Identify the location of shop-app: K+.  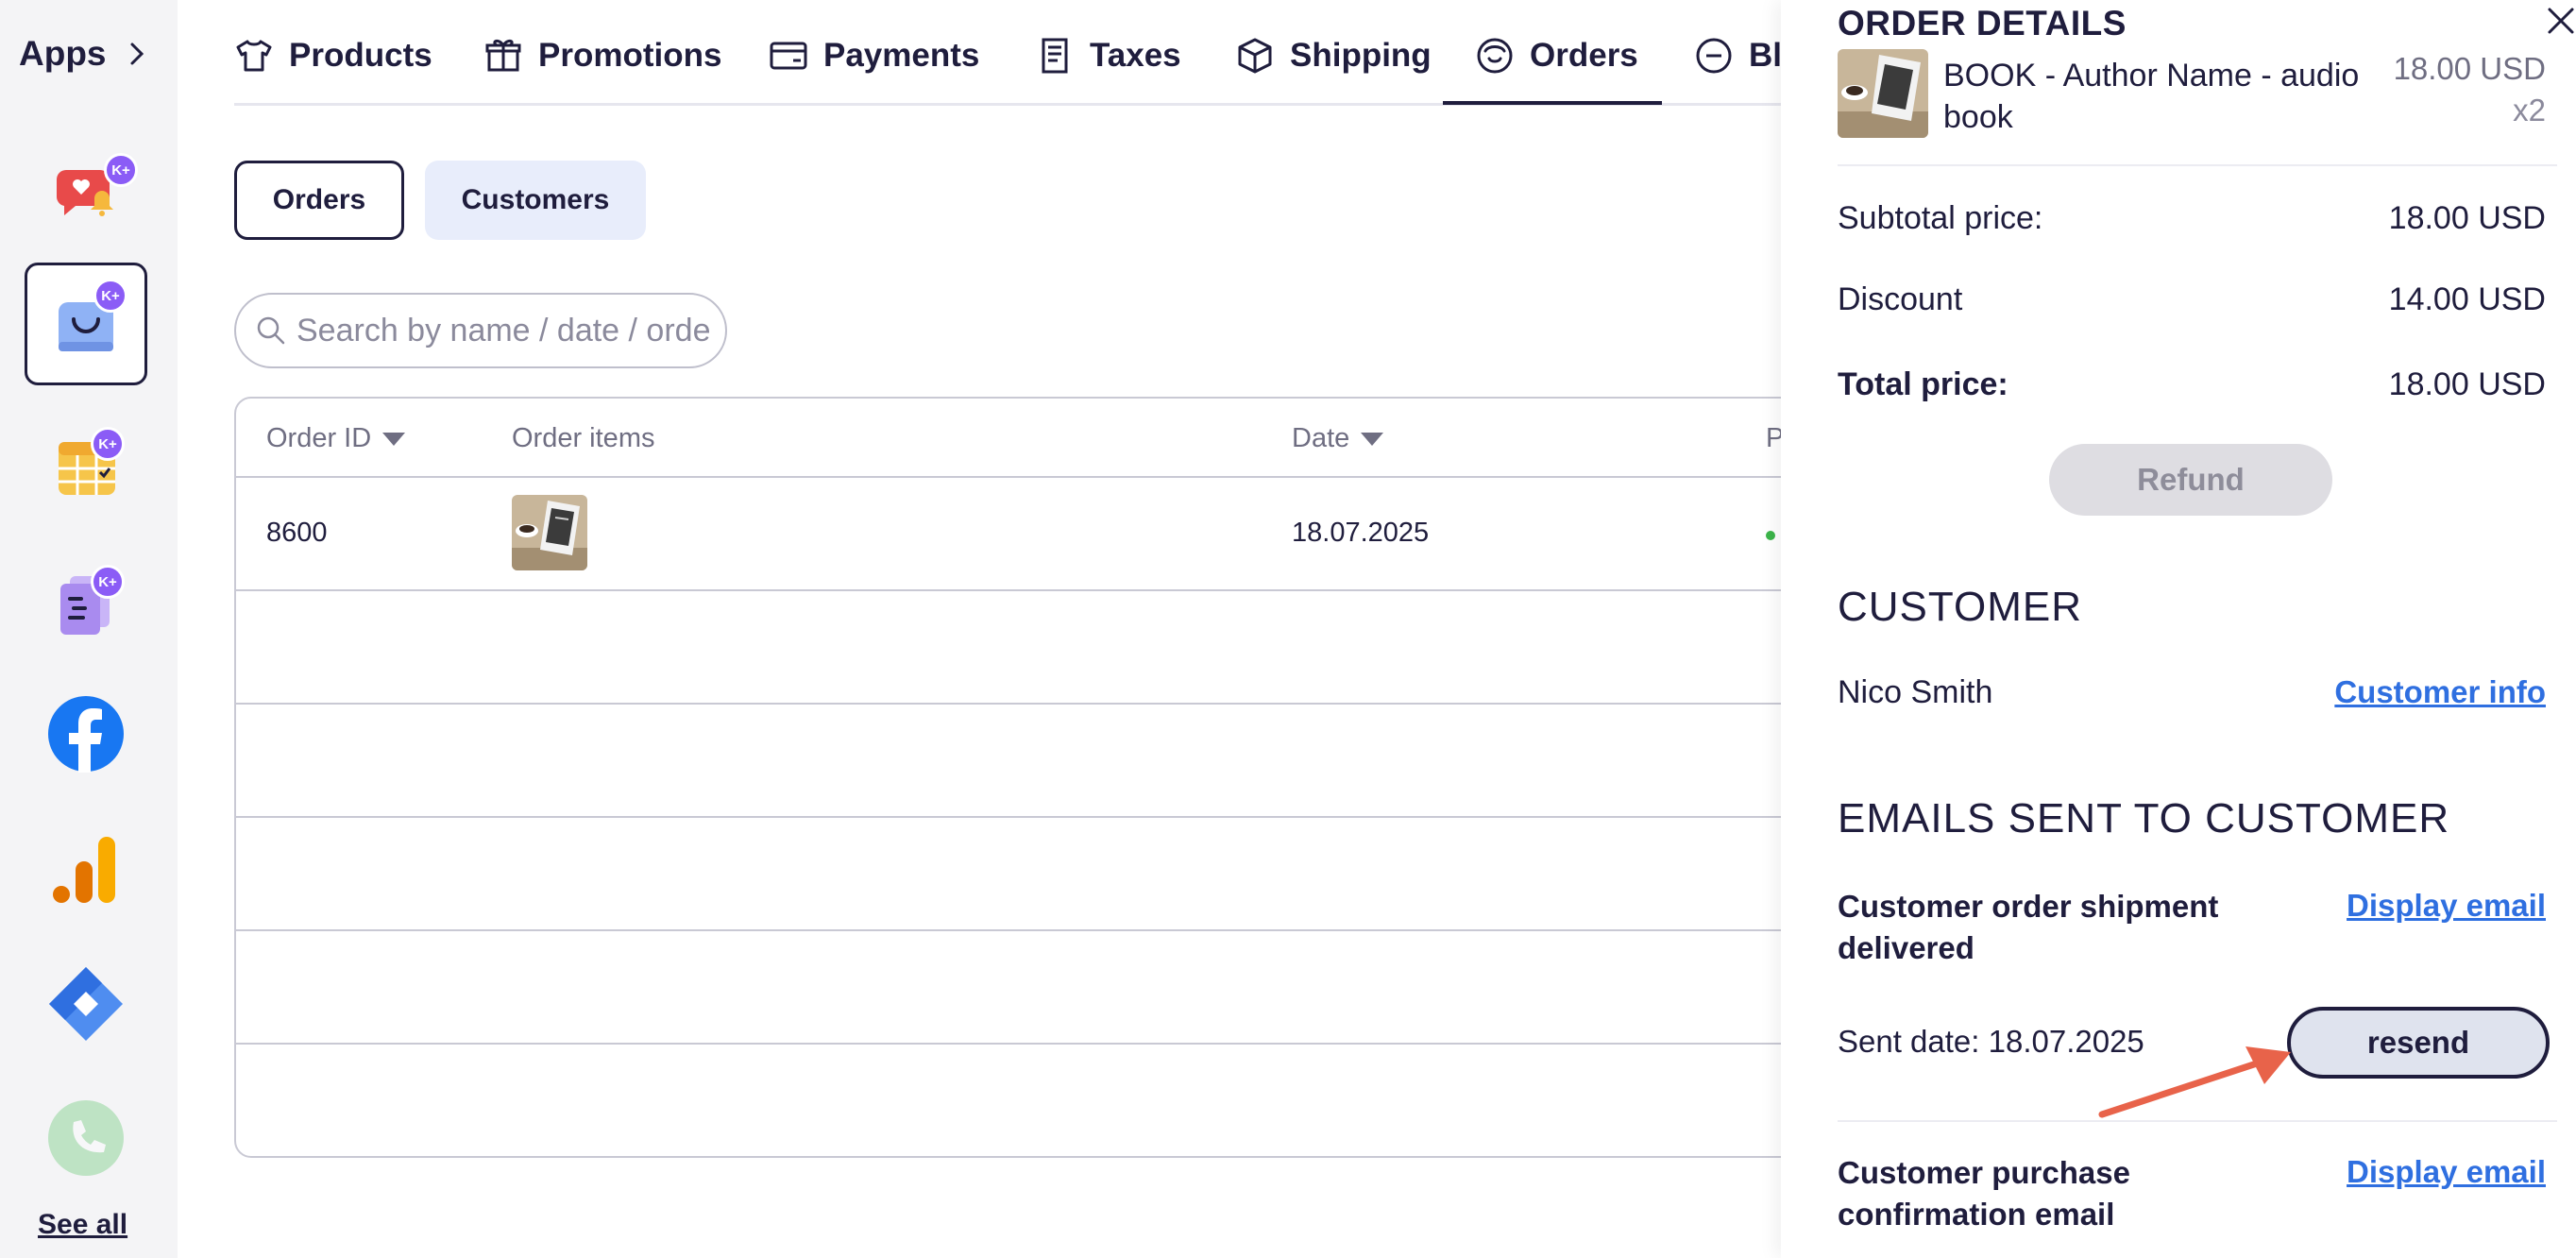
(86, 324).